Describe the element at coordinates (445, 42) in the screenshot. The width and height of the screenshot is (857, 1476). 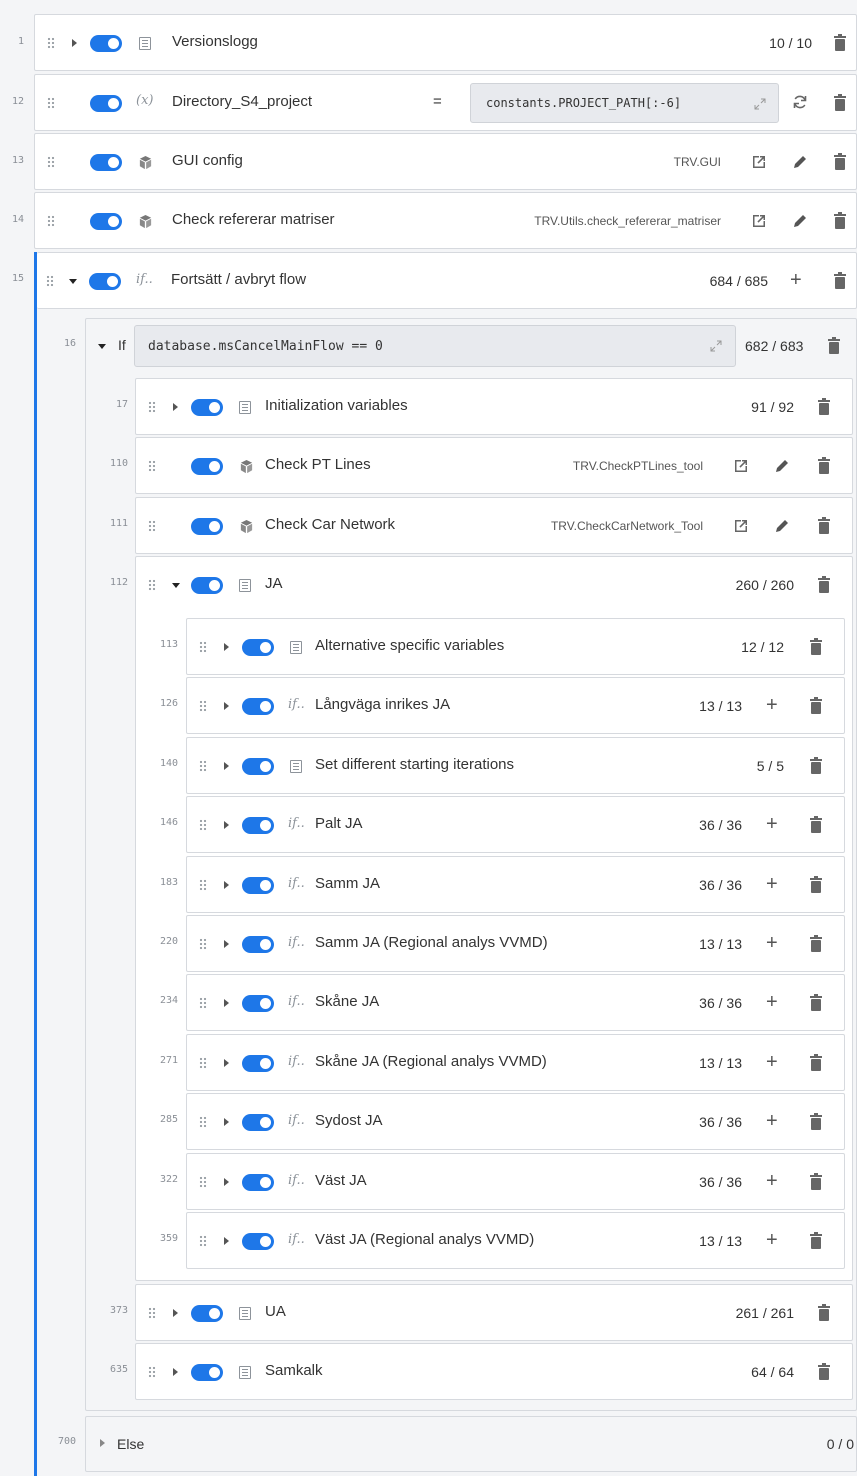
I see `step-row-versionslogg: Versionslogg 10 / 10` at that location.